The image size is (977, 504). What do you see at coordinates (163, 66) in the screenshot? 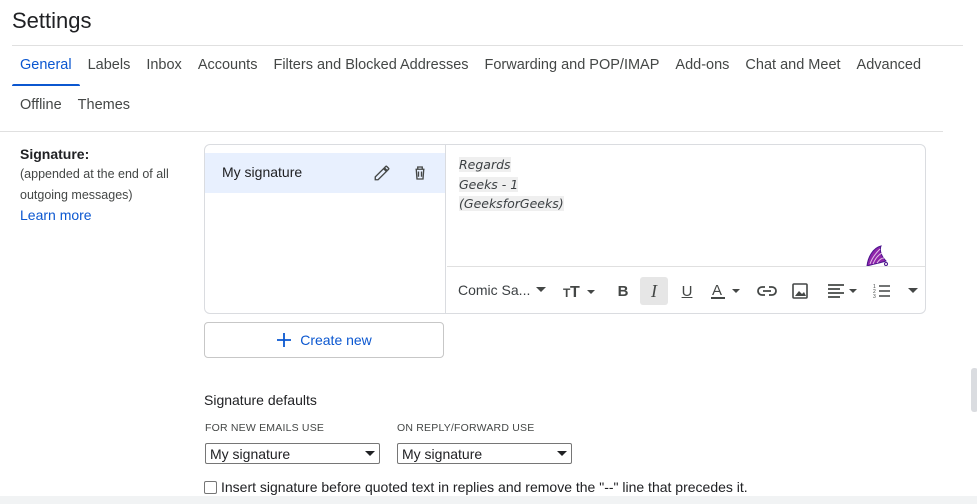
I see `tab-inbox: Inbox` at bounding box center [163, 66].